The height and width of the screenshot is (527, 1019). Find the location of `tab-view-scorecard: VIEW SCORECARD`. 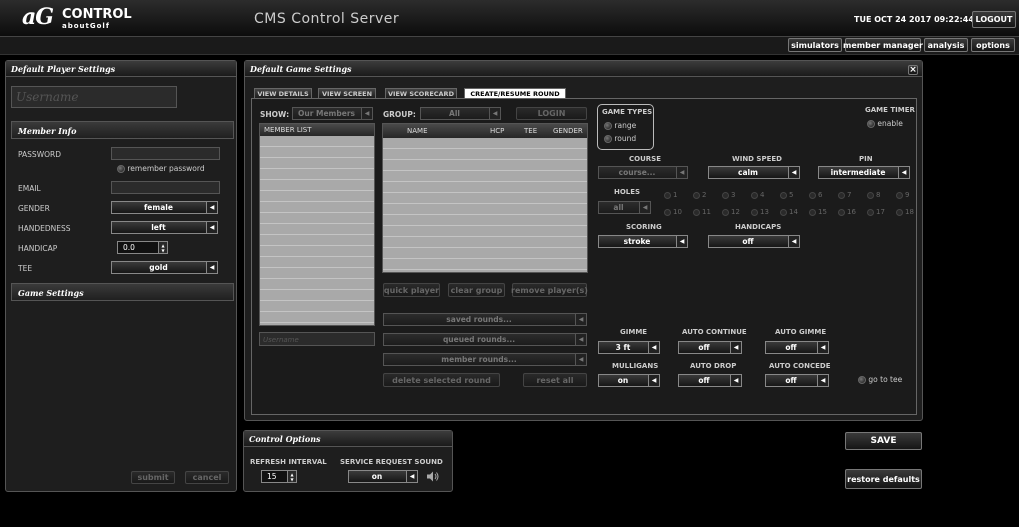

tab-view-scorecard: VIEW SCORECARD is located at coordinates (421, 93).